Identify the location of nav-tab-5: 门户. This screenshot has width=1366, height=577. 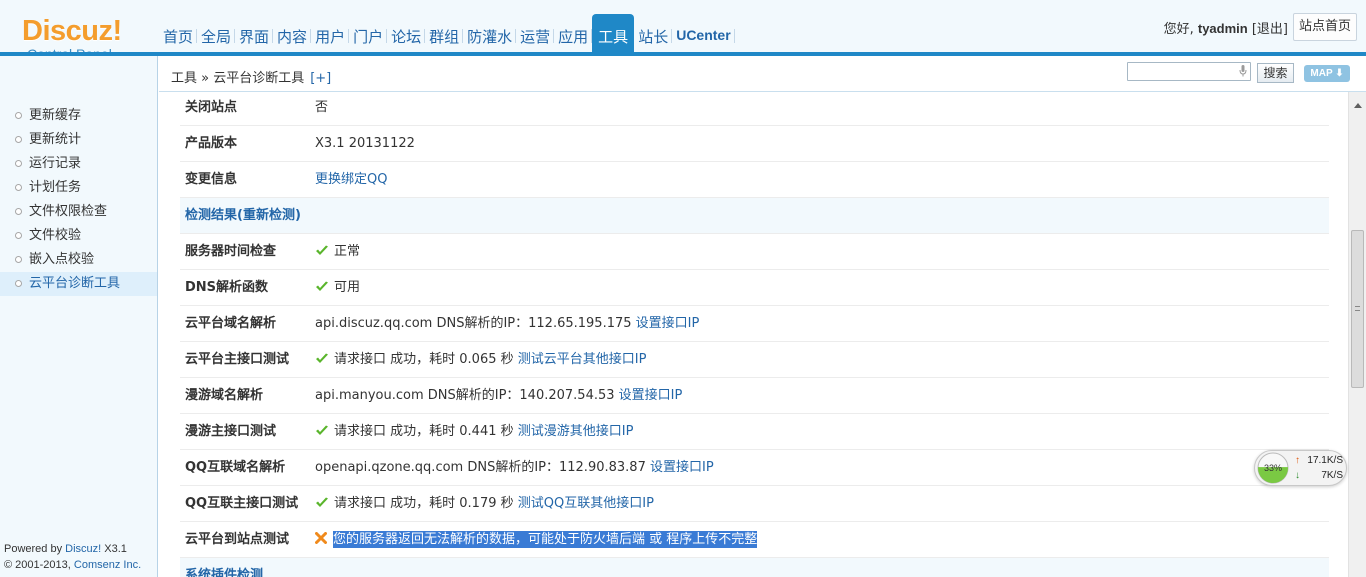
(368, 33).